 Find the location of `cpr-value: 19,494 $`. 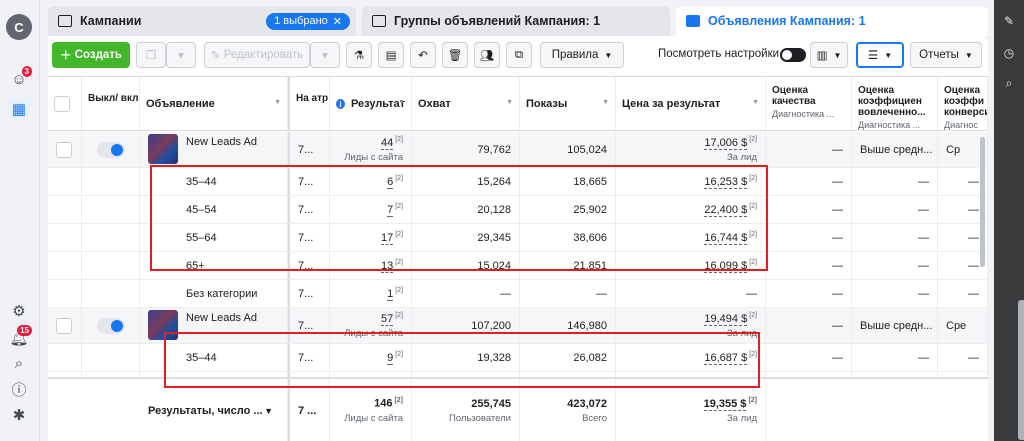

cpr-value: 19,494 $ is located at coordinates (726, 319).